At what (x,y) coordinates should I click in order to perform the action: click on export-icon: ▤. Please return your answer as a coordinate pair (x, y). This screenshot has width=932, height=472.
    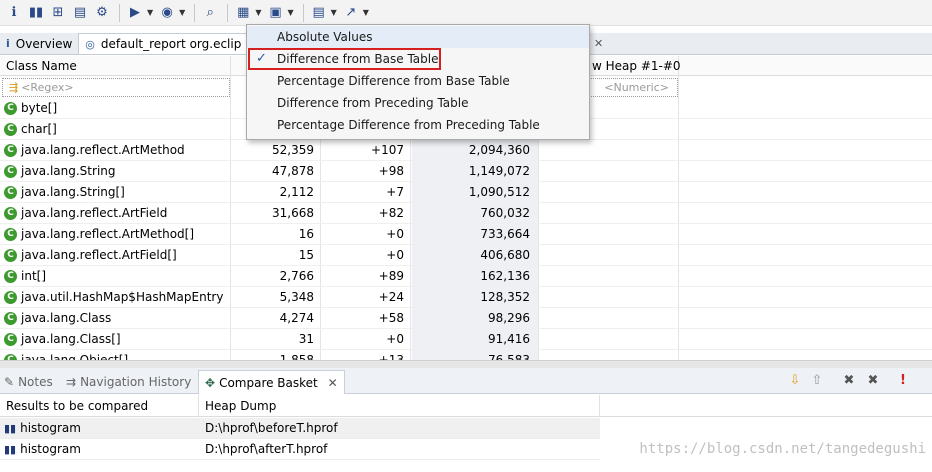
    Looking at the image, I should click on (319, 13).